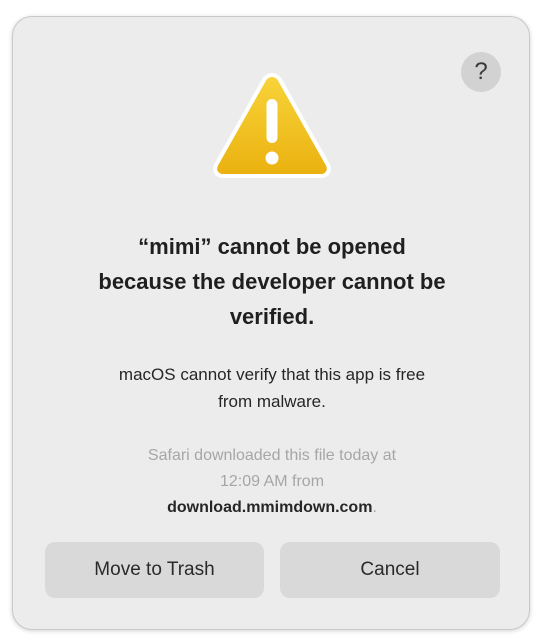  I want to click on move-to-trash-button: Move to Trash, so click(154, 570).